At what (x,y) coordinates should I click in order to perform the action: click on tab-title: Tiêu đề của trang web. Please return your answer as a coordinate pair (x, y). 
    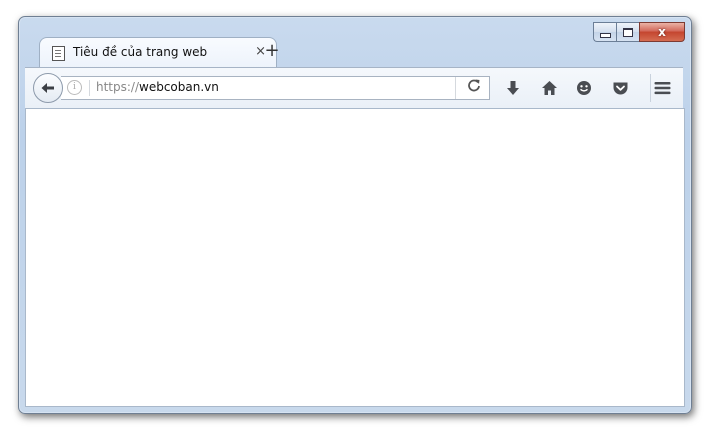
    Looking at the image, I should click on (140, 52).